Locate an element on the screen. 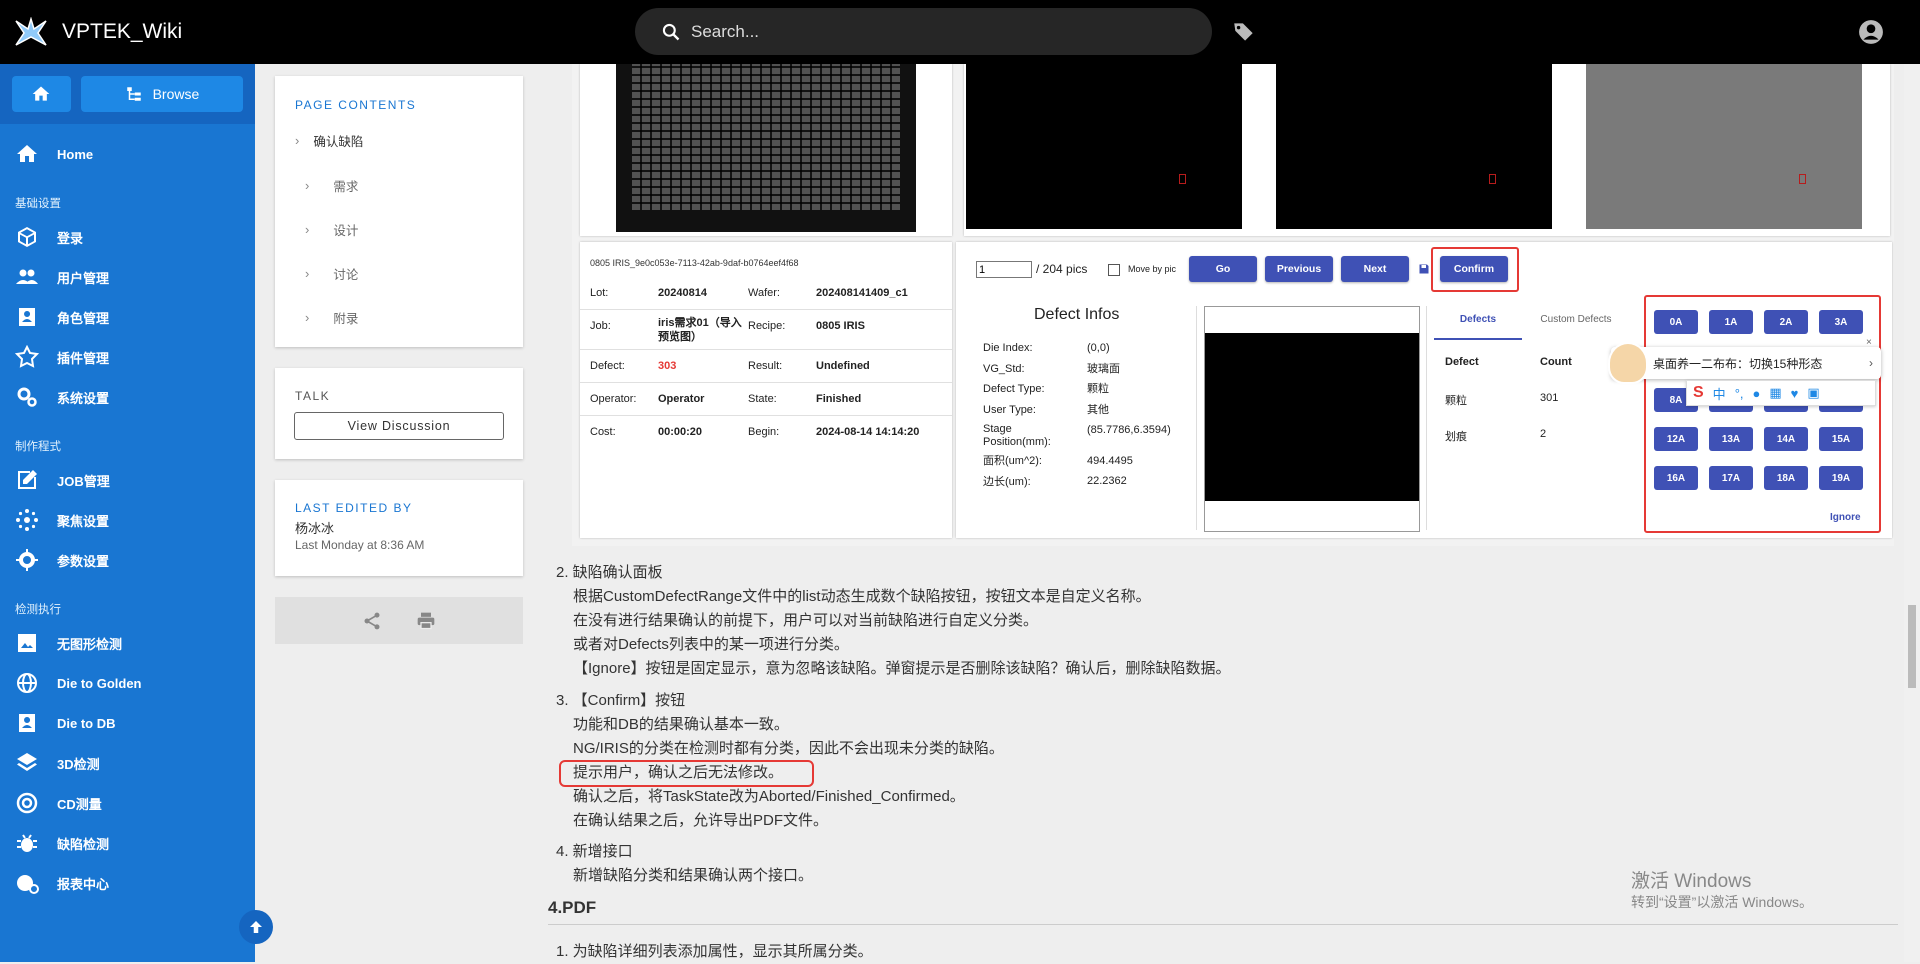 The width and height of the screenshot is (1920, 964). sidebar-item-nopattern: 无图形检测 is located at coordinates (127, 643).